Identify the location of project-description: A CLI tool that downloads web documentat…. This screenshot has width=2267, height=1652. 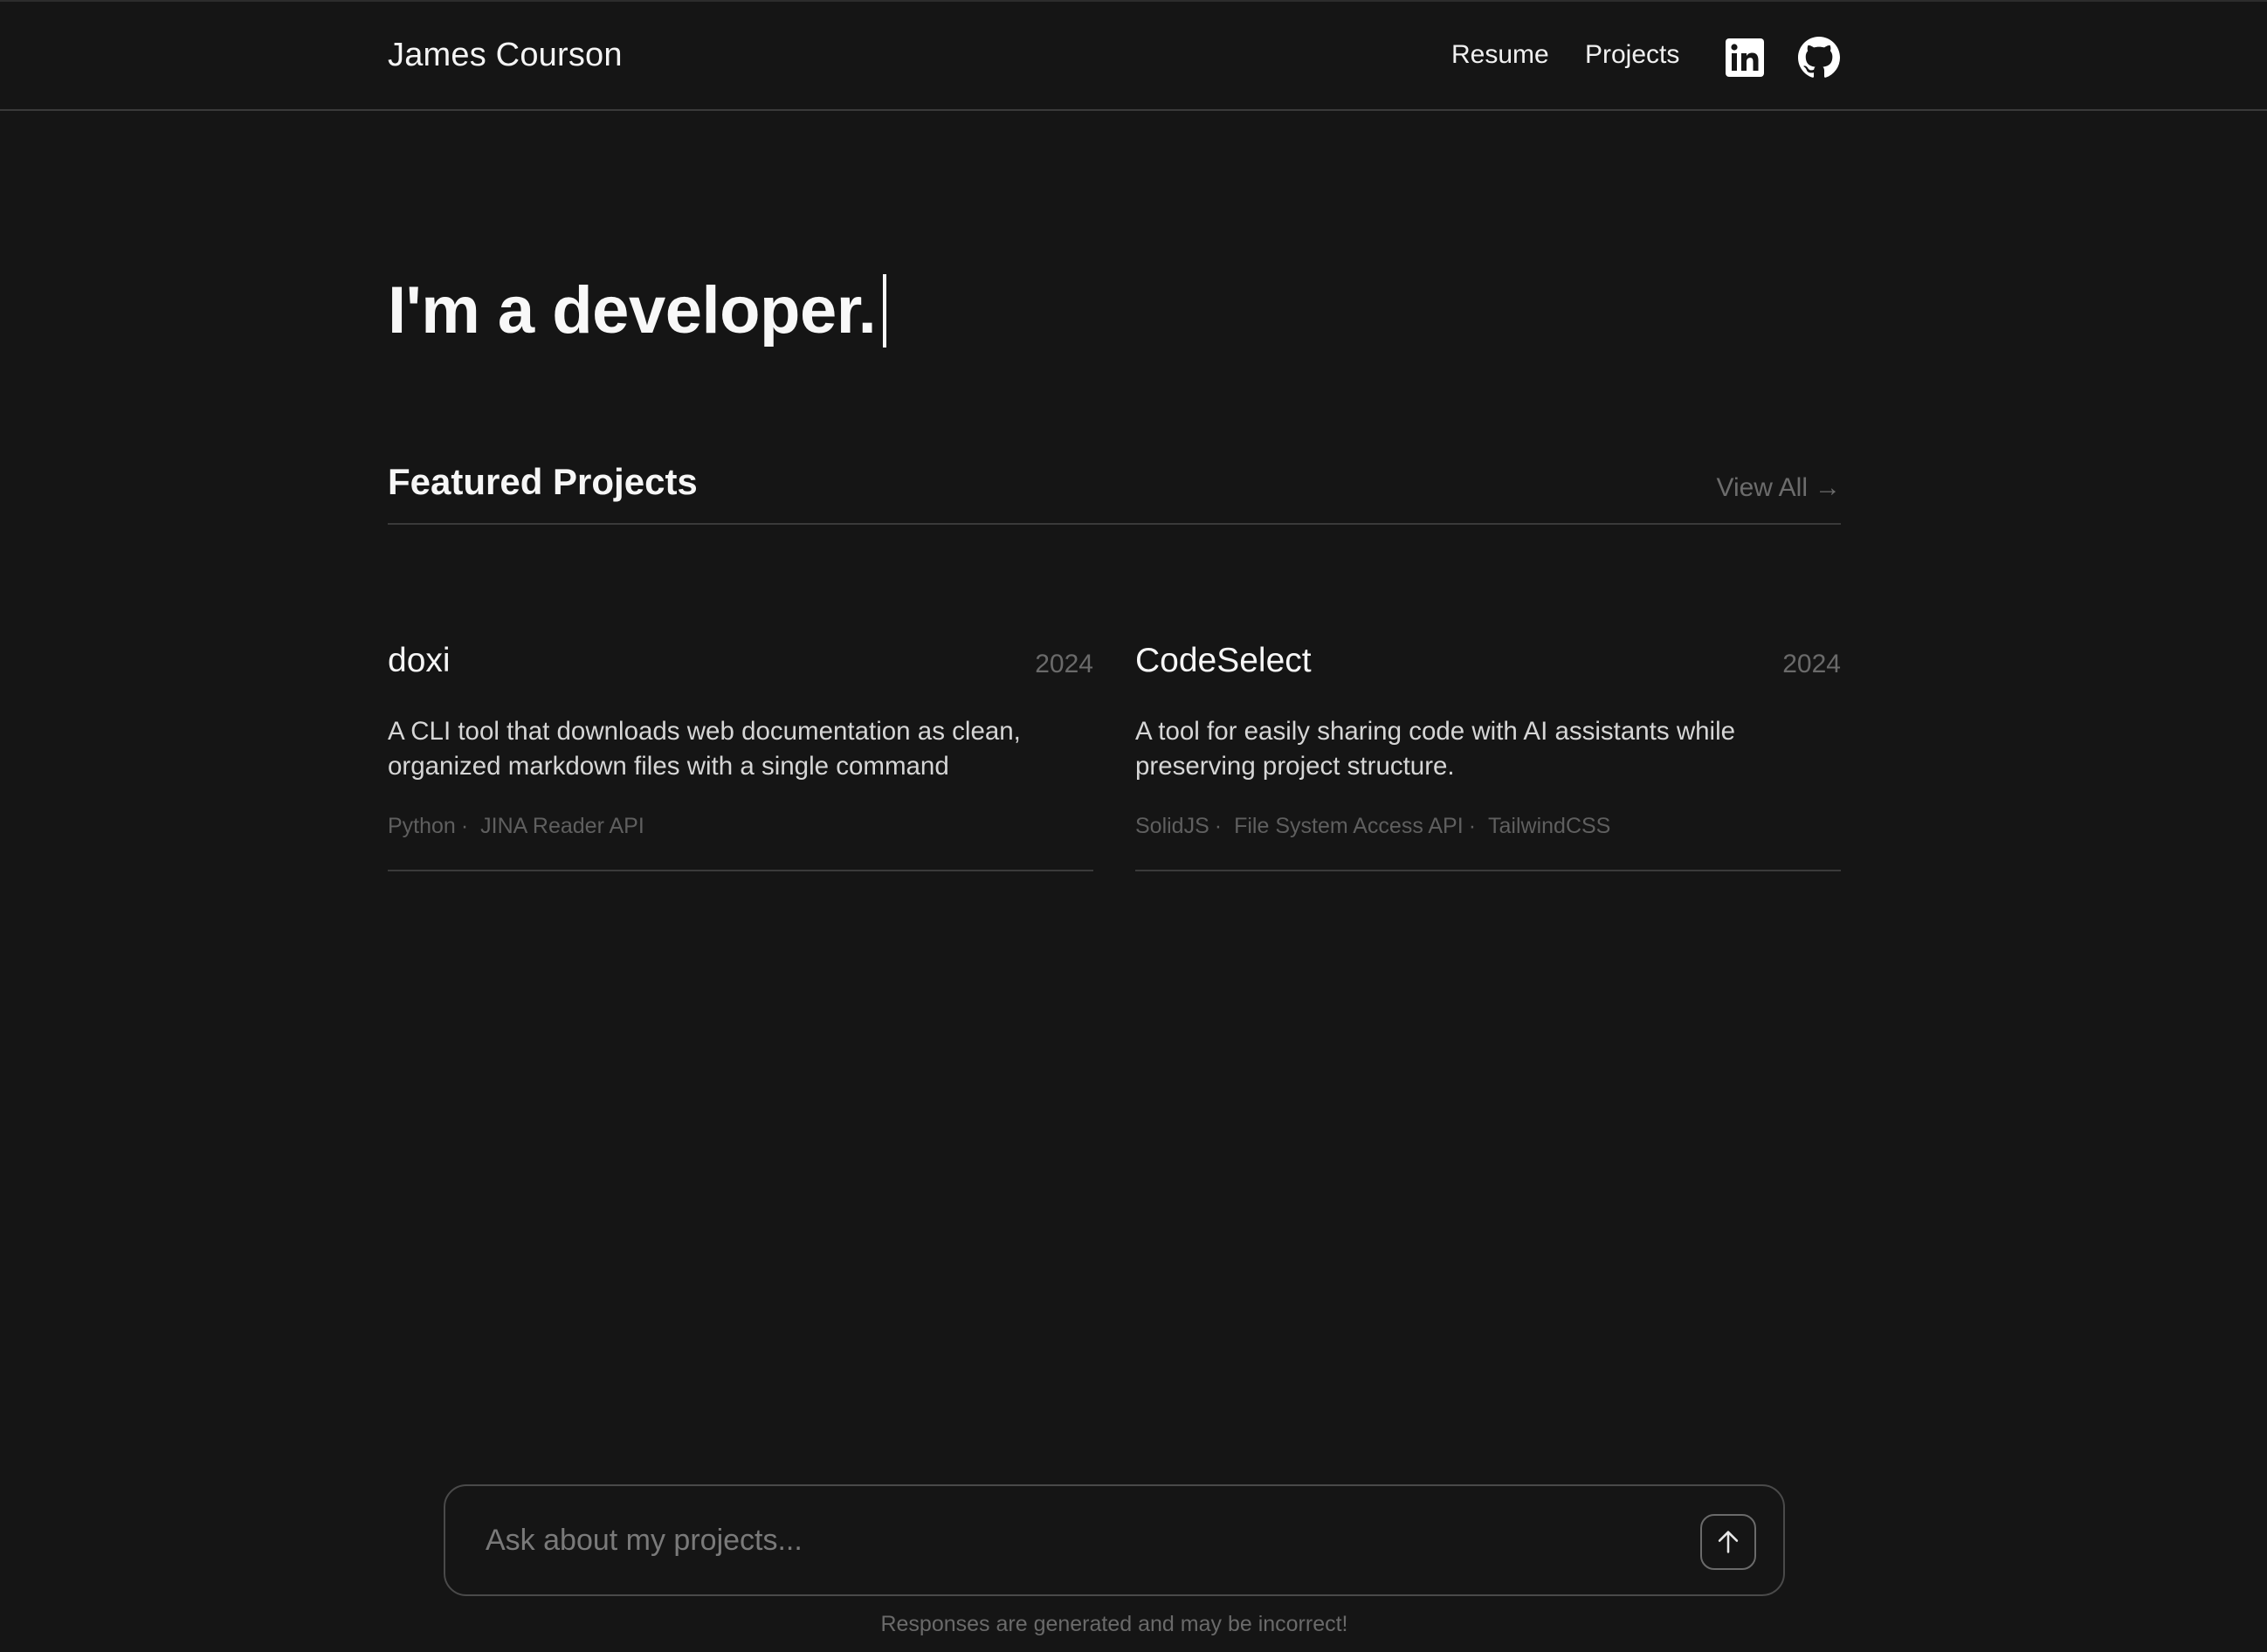
(704, 749).